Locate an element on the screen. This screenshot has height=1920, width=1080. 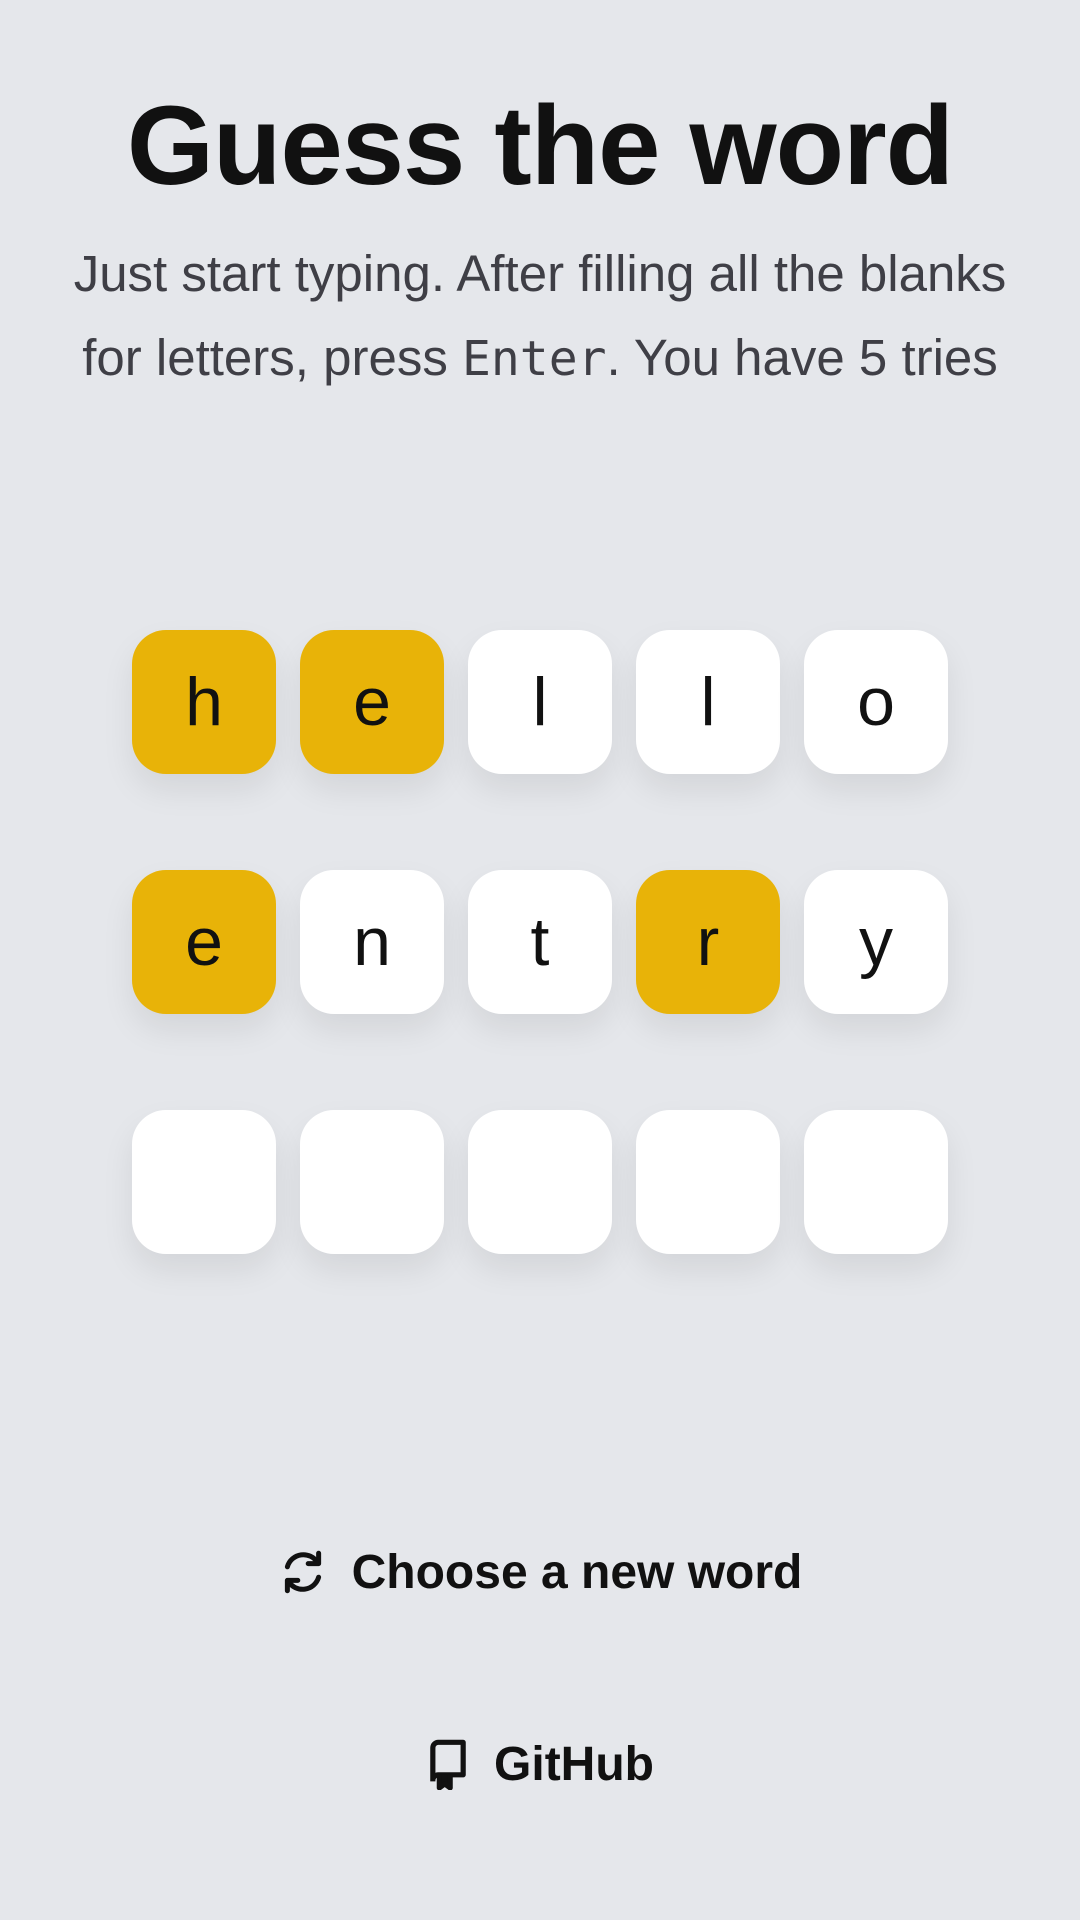
letter-tile: r is located at coordinates (708, 942).